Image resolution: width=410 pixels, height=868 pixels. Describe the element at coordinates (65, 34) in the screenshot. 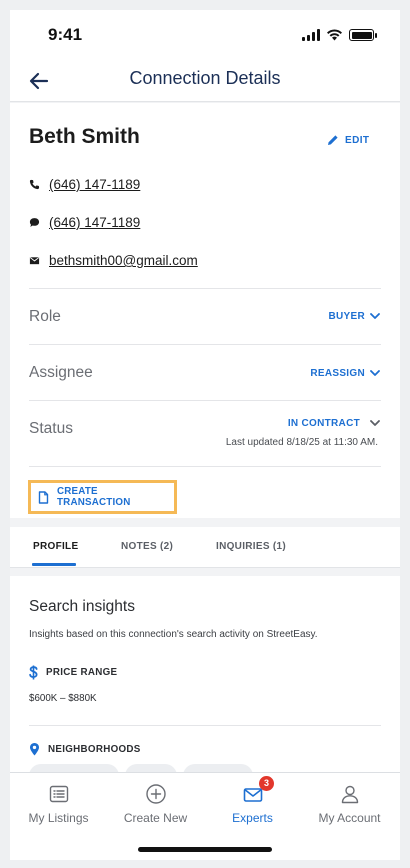

I see `status-time: 9:41` at that location.